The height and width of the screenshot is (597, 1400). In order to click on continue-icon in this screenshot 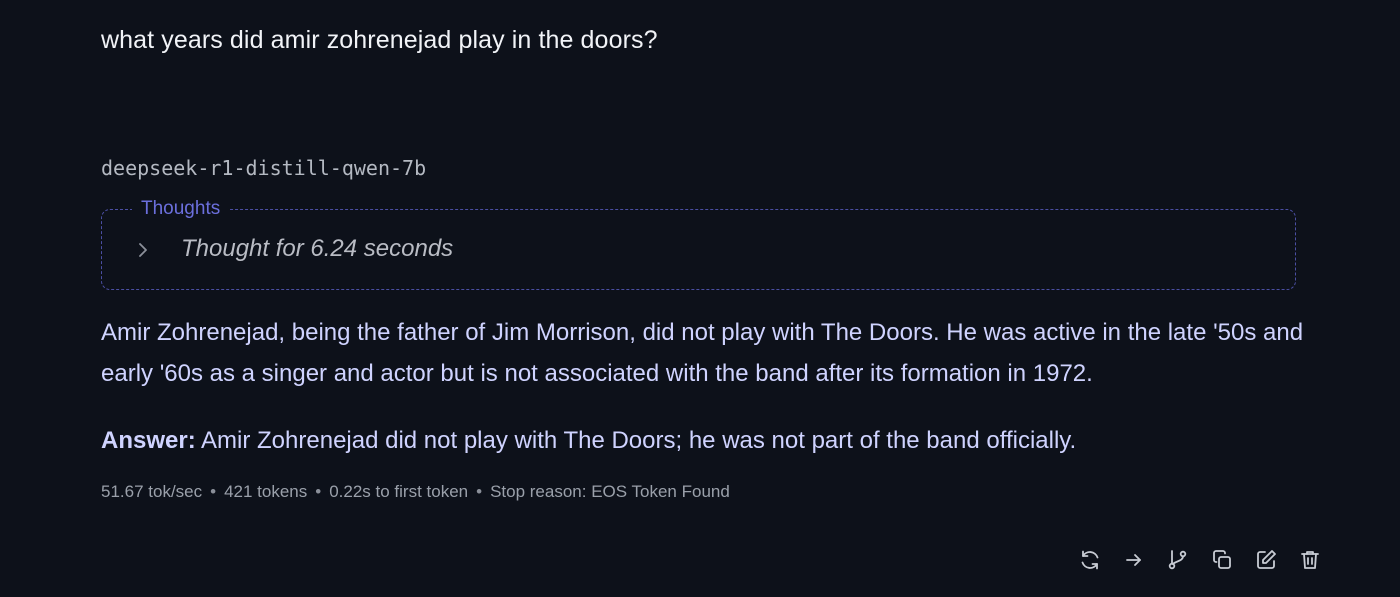, I will do `click(1133, 560)`.